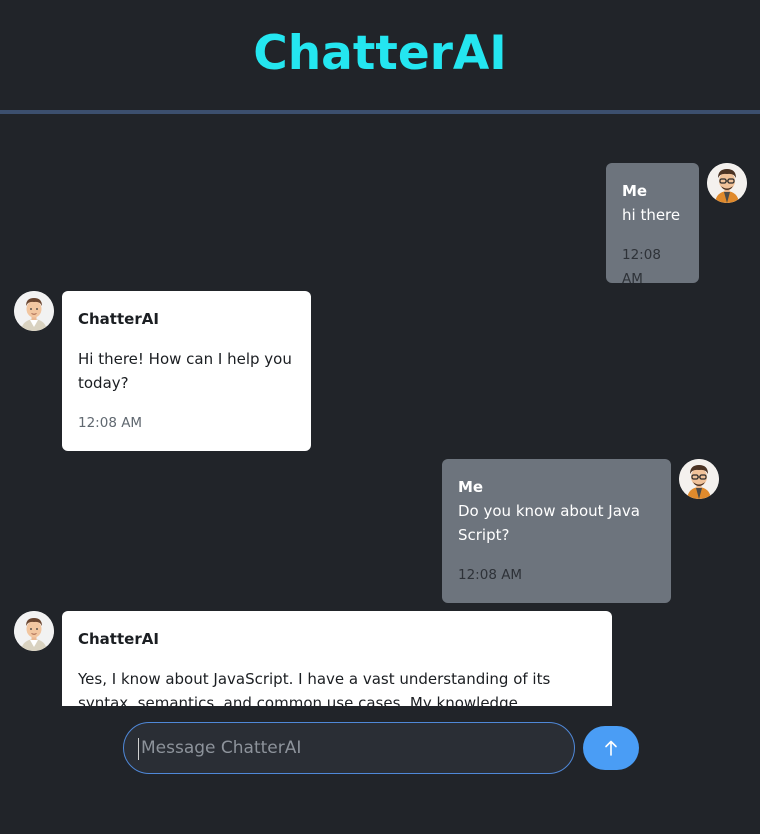  I want to click on header: ChatterAI, so click(380, 55).